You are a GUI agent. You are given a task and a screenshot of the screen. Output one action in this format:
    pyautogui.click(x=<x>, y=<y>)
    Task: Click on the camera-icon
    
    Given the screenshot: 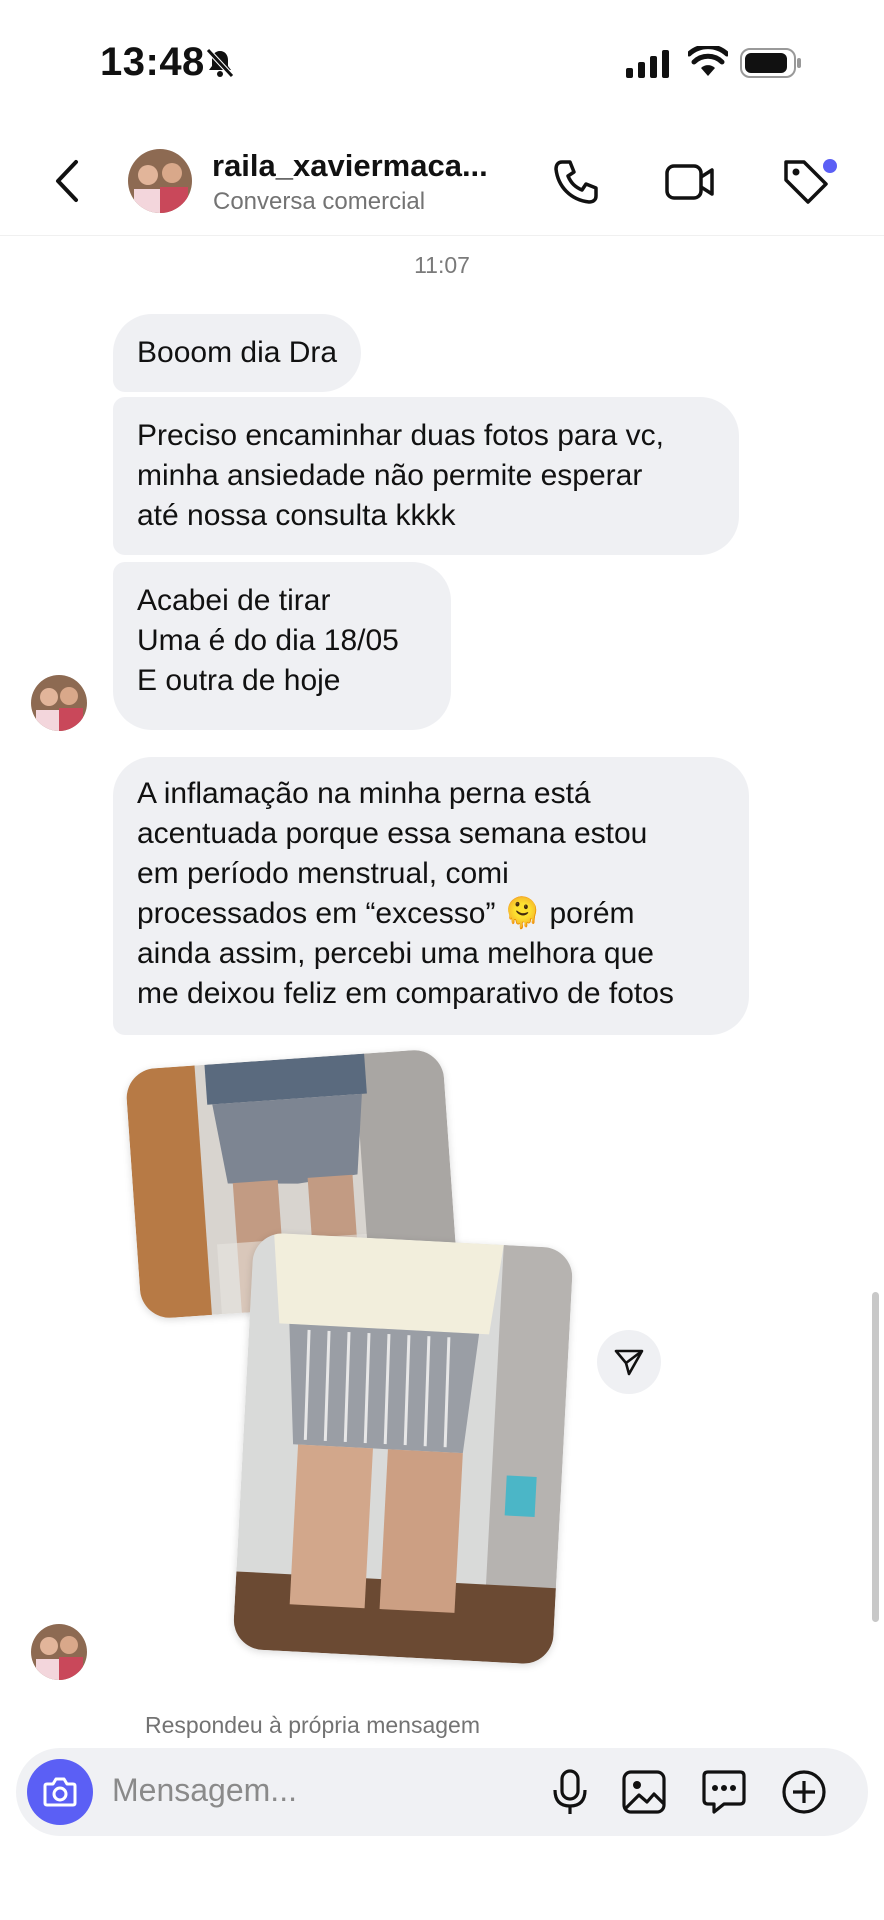 What is the action you would take?
    pyautogui.click(x=60, y=1792)
    